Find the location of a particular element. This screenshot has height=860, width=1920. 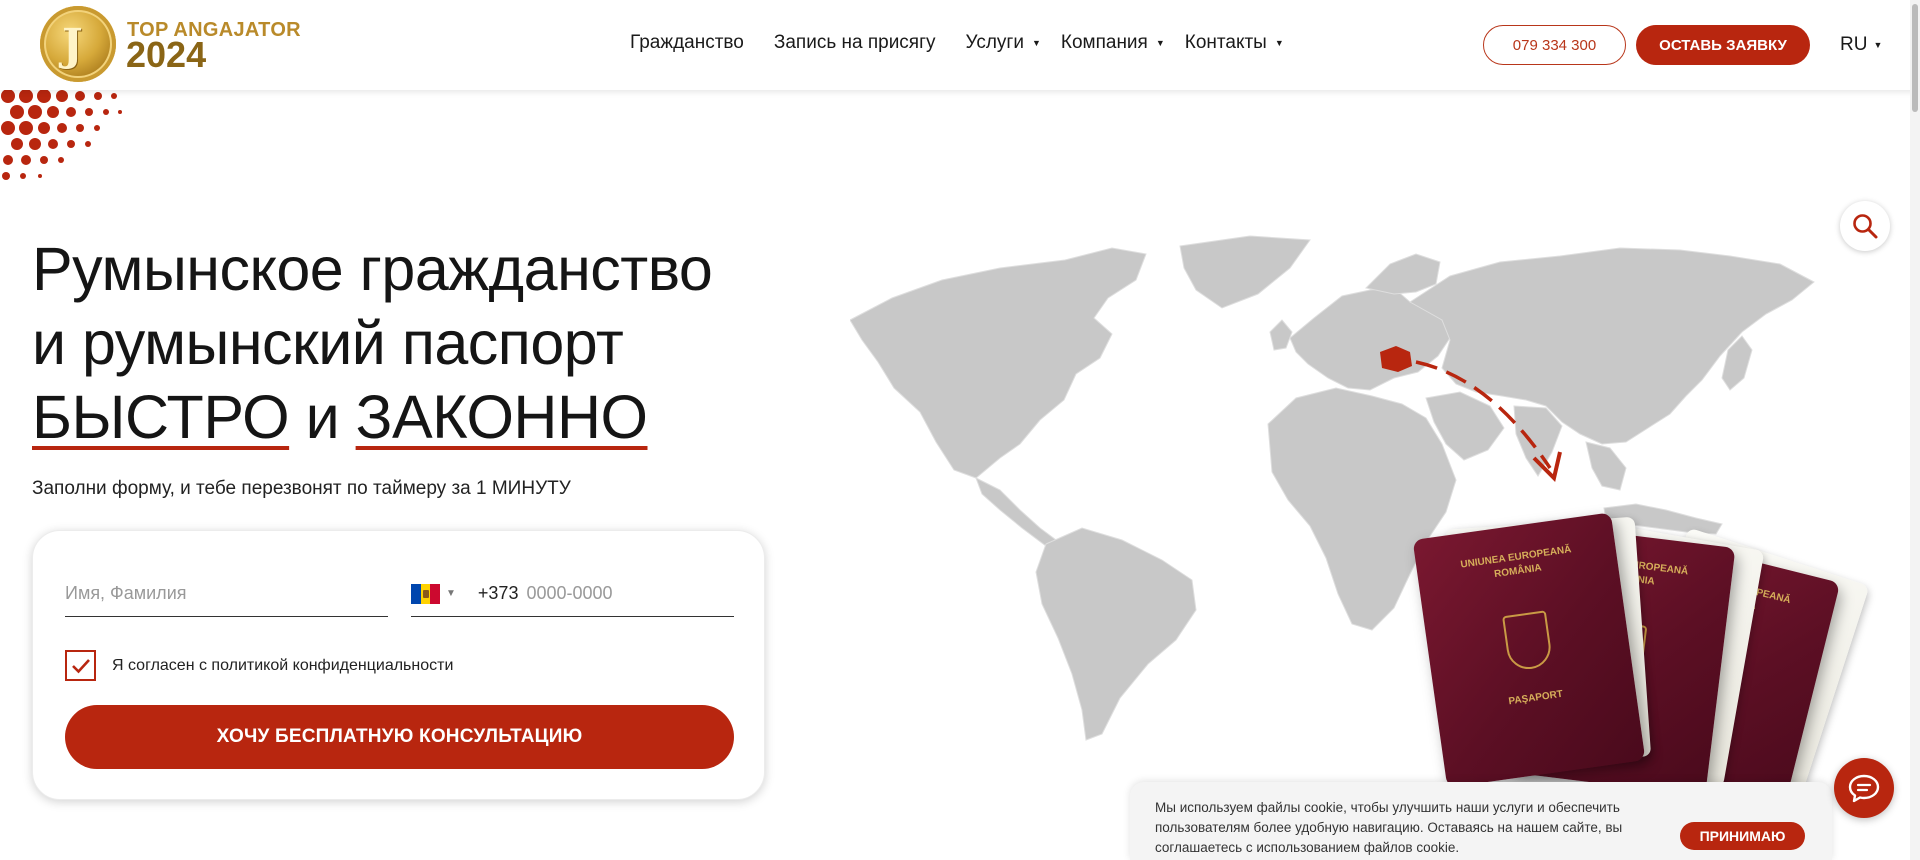

checkmark-icon is located at coordinates (80, 665).